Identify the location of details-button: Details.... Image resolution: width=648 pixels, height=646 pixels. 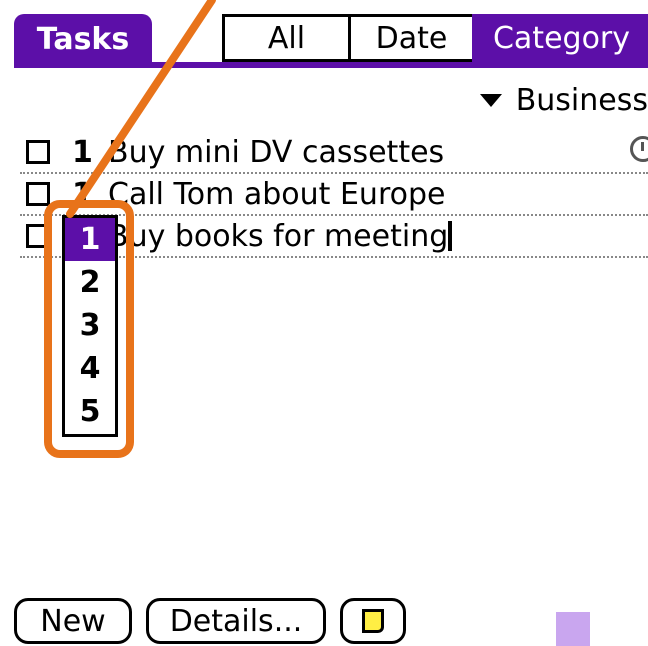
(236, 621).